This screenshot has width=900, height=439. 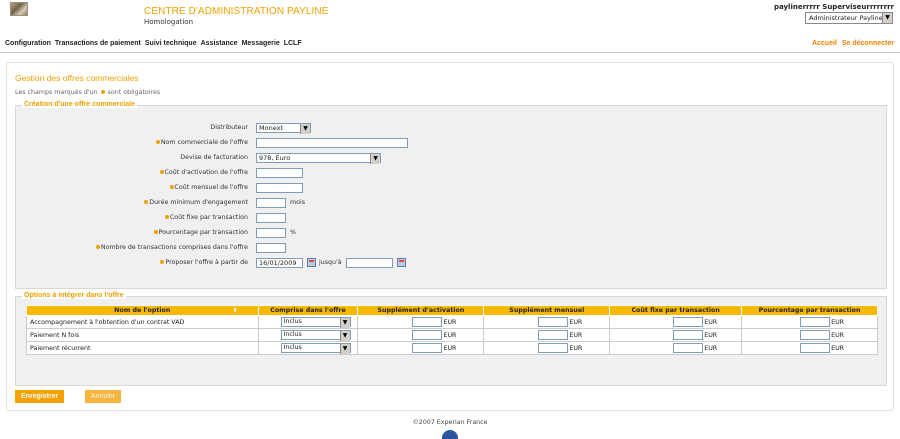 I want to click on role-select: Administrateur Payline ▼, so click(x=849, y=18).